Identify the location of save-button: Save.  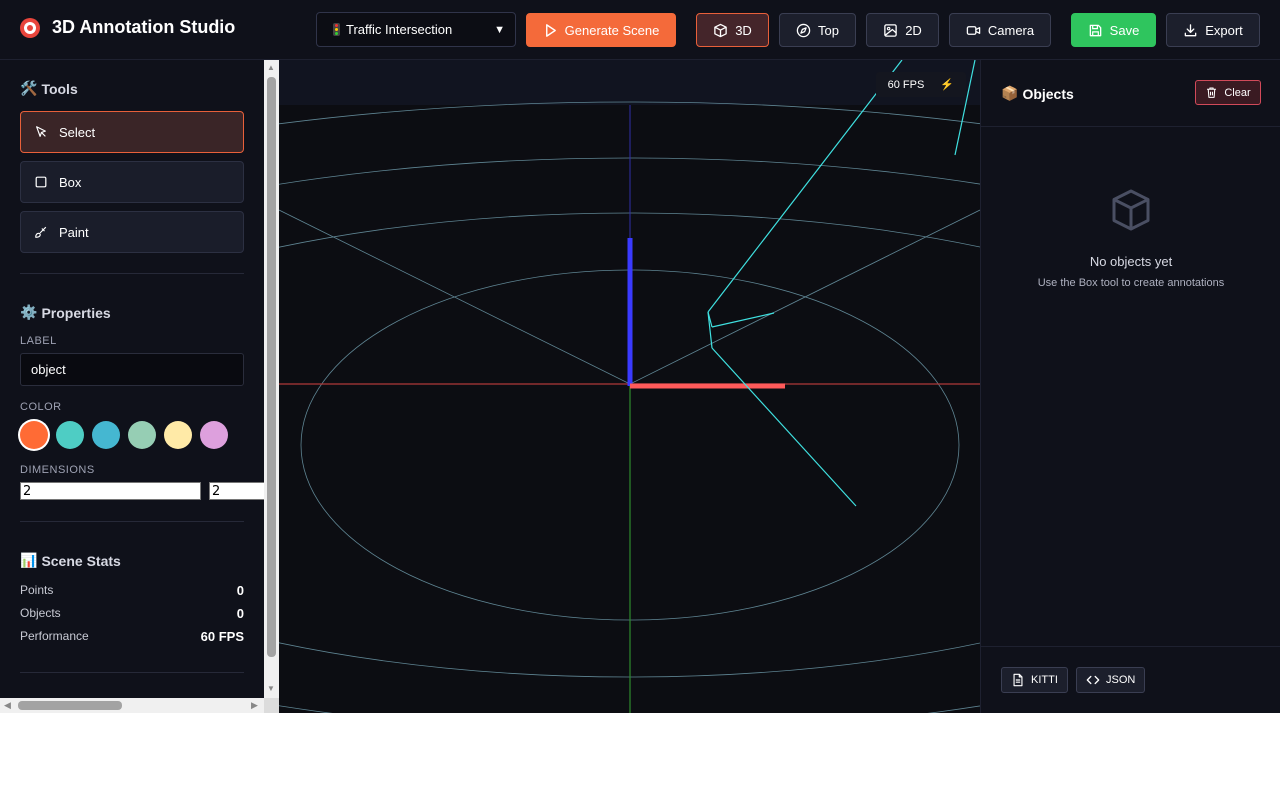
(1113, 30).